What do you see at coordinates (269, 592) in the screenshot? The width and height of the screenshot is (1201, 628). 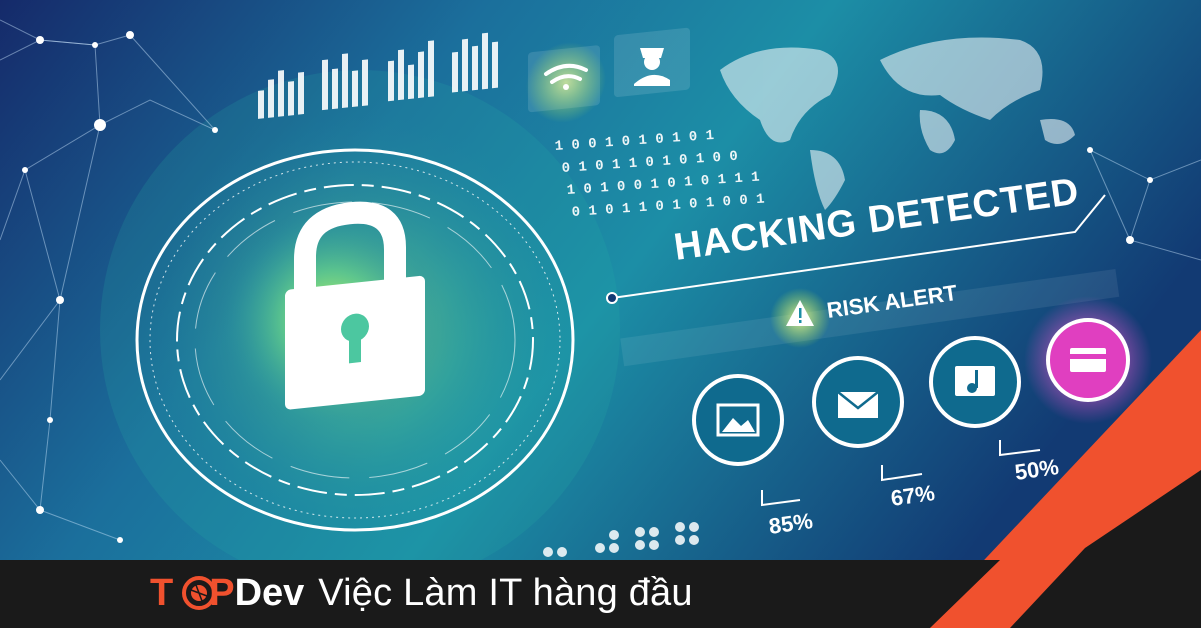 I see `brand-suffix: Dev` at bounding box center [269, 592].